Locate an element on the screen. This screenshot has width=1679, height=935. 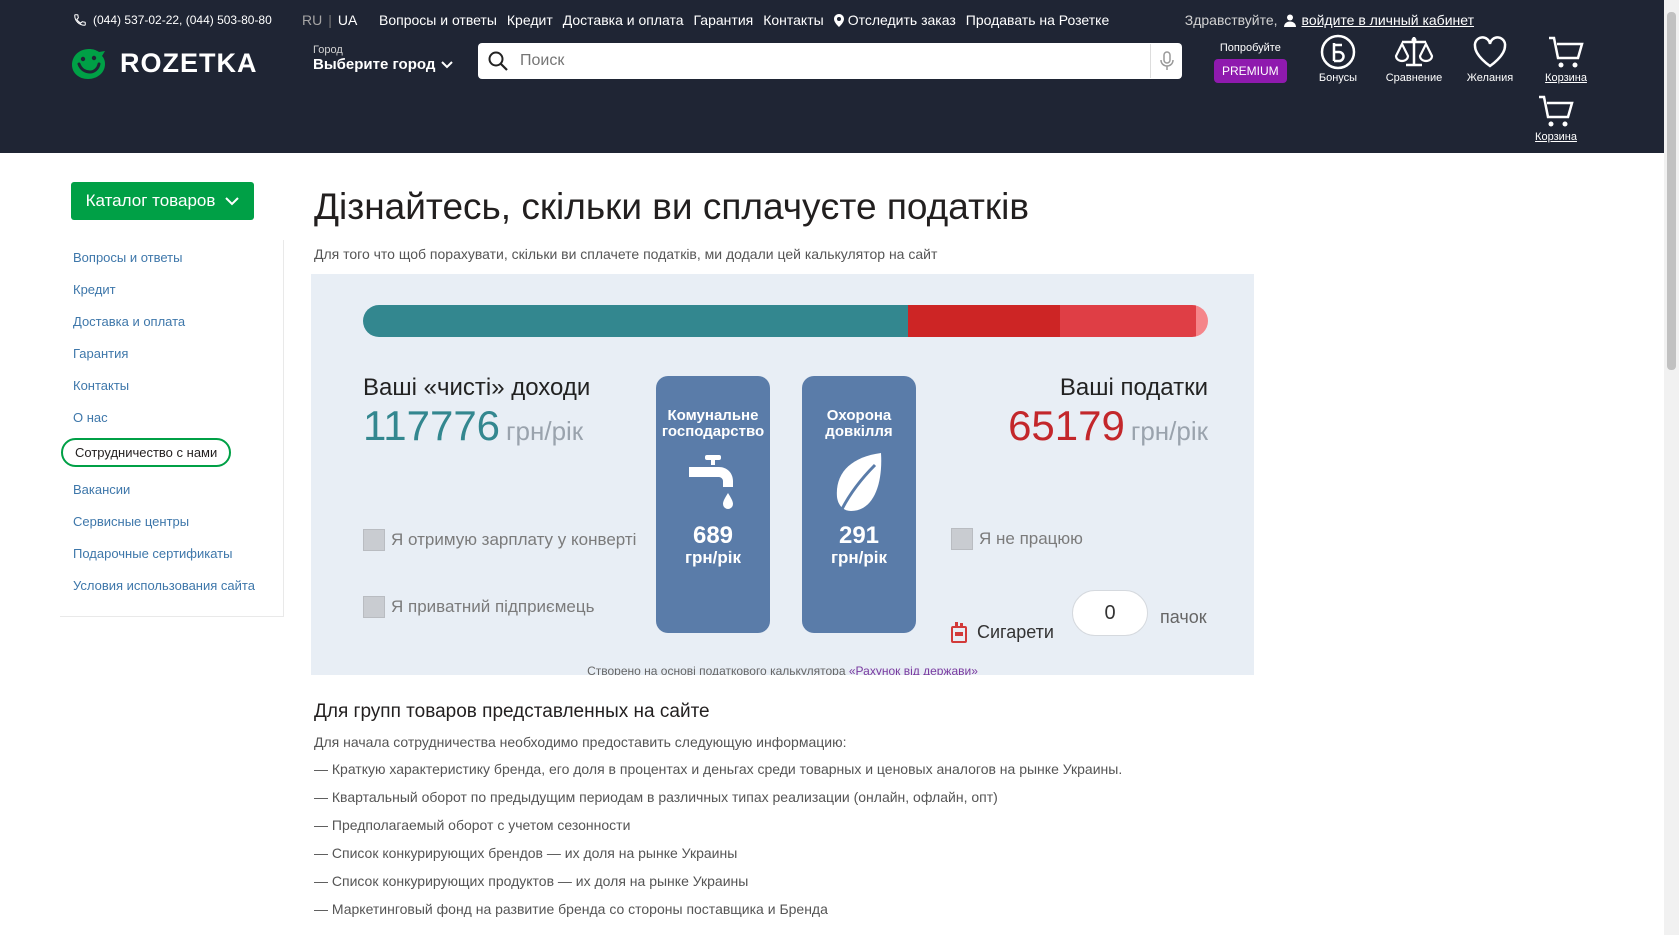
top-link-credit: Кредит is located at coordinates (530, 20).